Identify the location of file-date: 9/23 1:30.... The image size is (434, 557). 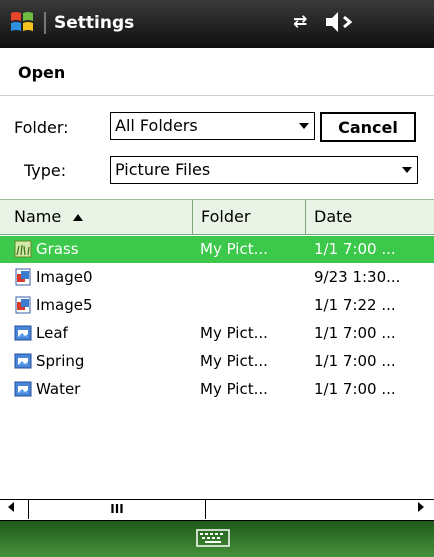
(357, 277).